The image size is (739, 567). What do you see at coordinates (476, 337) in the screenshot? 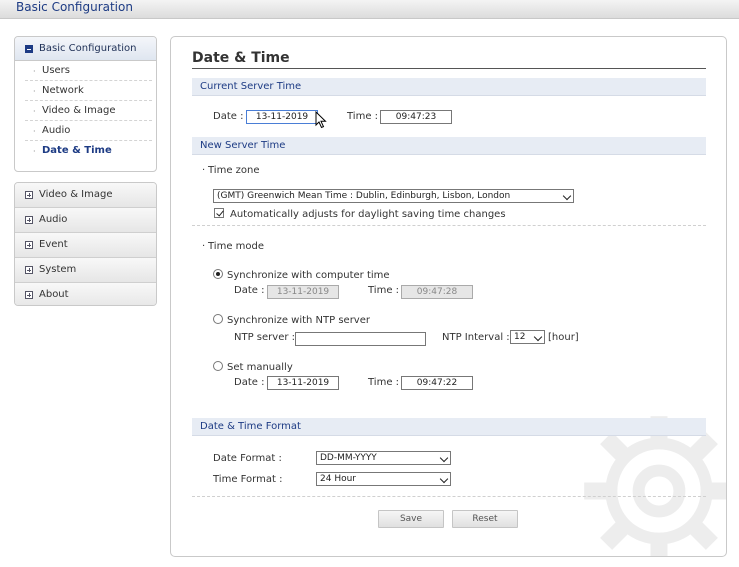
I see `ntp-interval-label: NTP Interval :` at bounding box center [476, 337].